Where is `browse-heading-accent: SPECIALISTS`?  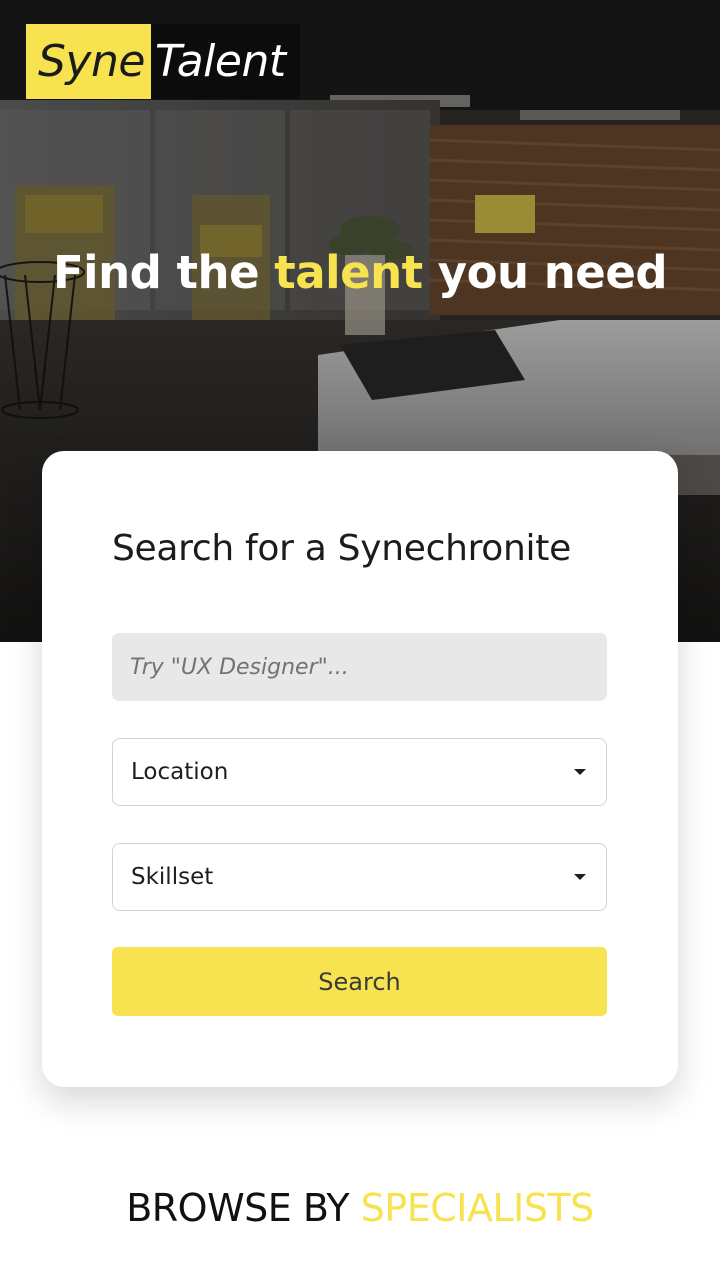
browse-heading-accent: SPECIALISTS is located at coordinates (477, 1208).